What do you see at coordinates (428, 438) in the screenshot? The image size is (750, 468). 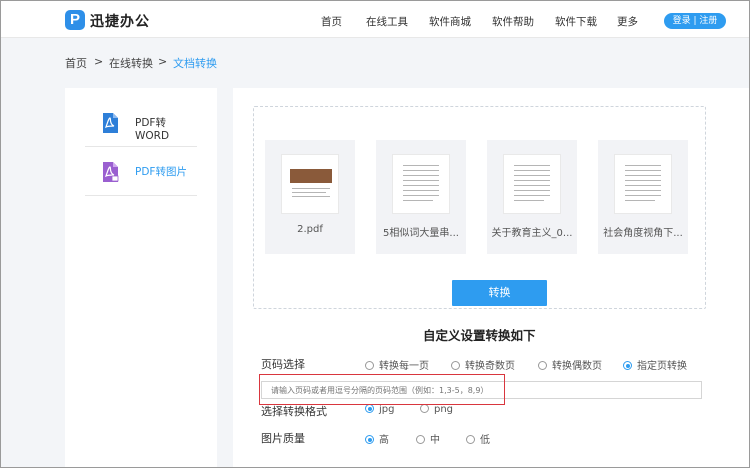 I see `radio-quality-medium: 中` at bounding box center [428, 438].